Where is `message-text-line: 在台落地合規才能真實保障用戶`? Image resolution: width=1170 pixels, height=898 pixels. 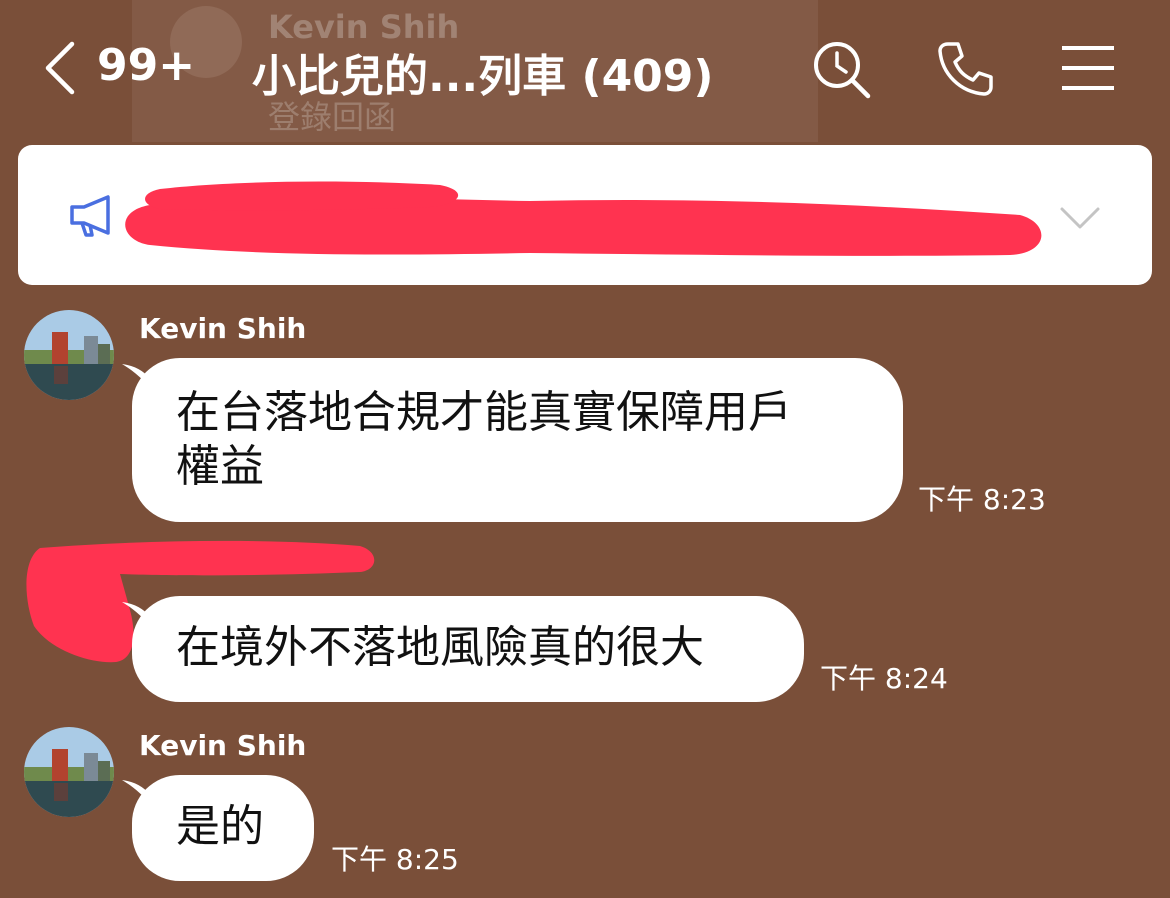
message-text-line: 在台落地合規才能真實保障用戶 is located at coordinates (484, 412).